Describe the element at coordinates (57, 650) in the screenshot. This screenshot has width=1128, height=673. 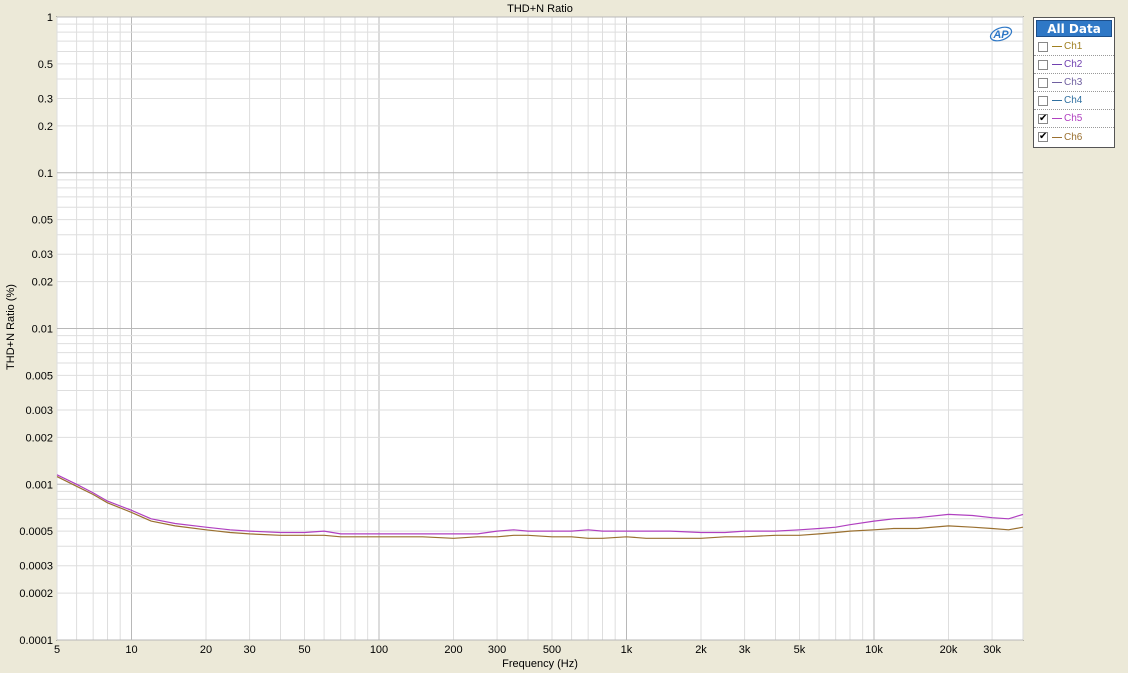
I see `x-tick-label: 5` at that location.